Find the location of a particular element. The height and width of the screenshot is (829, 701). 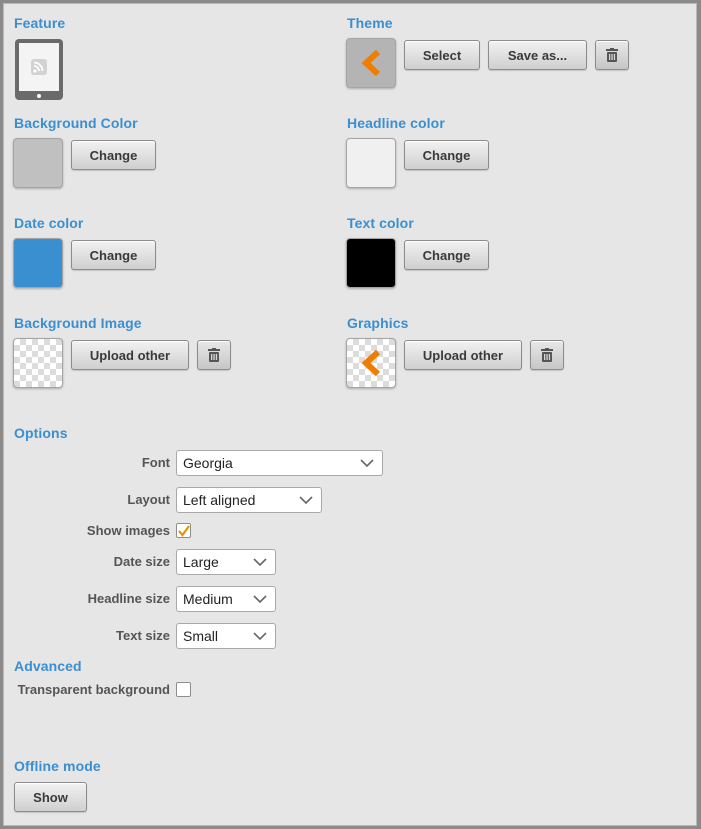

options-title: Options is located at coordinates (41, 433).